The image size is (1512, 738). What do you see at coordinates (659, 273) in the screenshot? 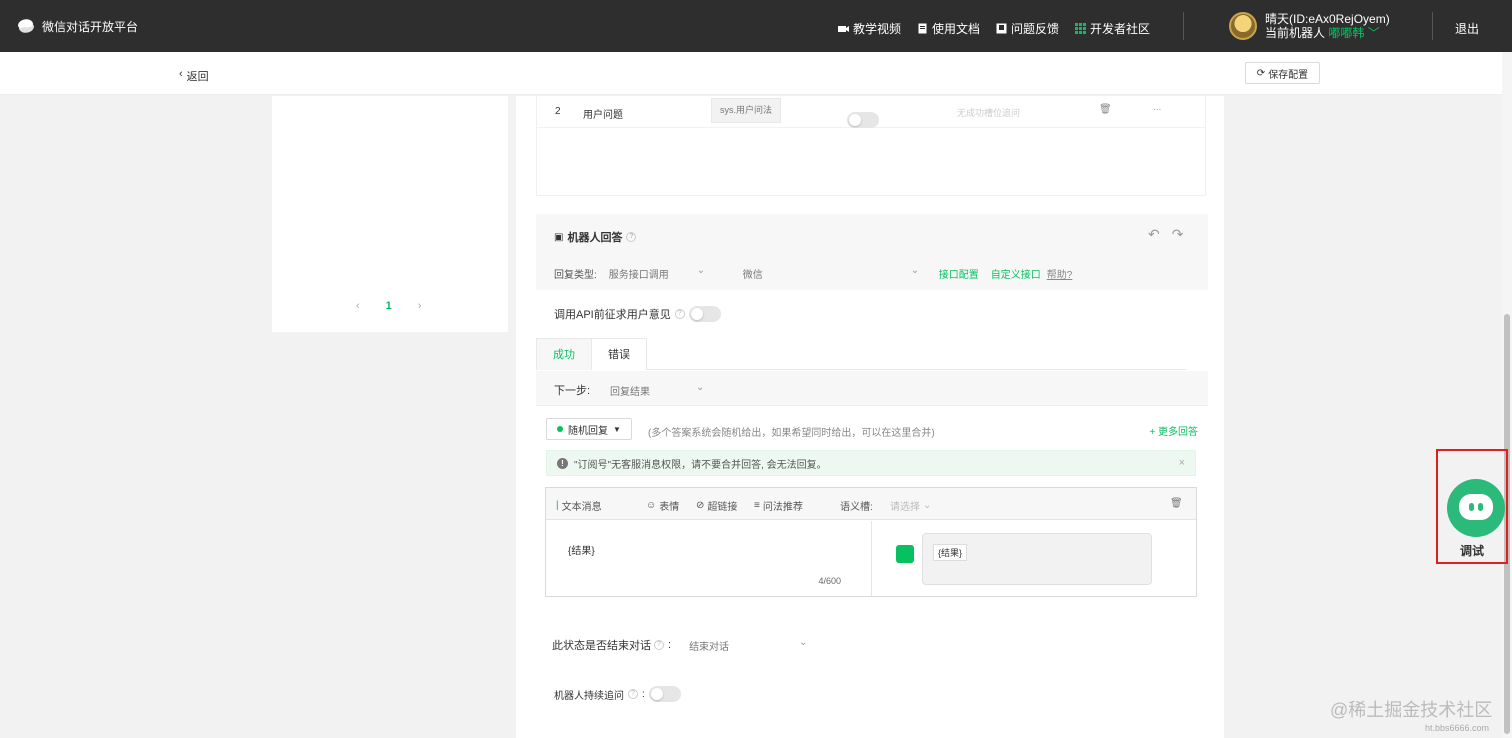
I see `reply-type-select: 服务接口调用 ⌄` at bounding box center [659, 273].